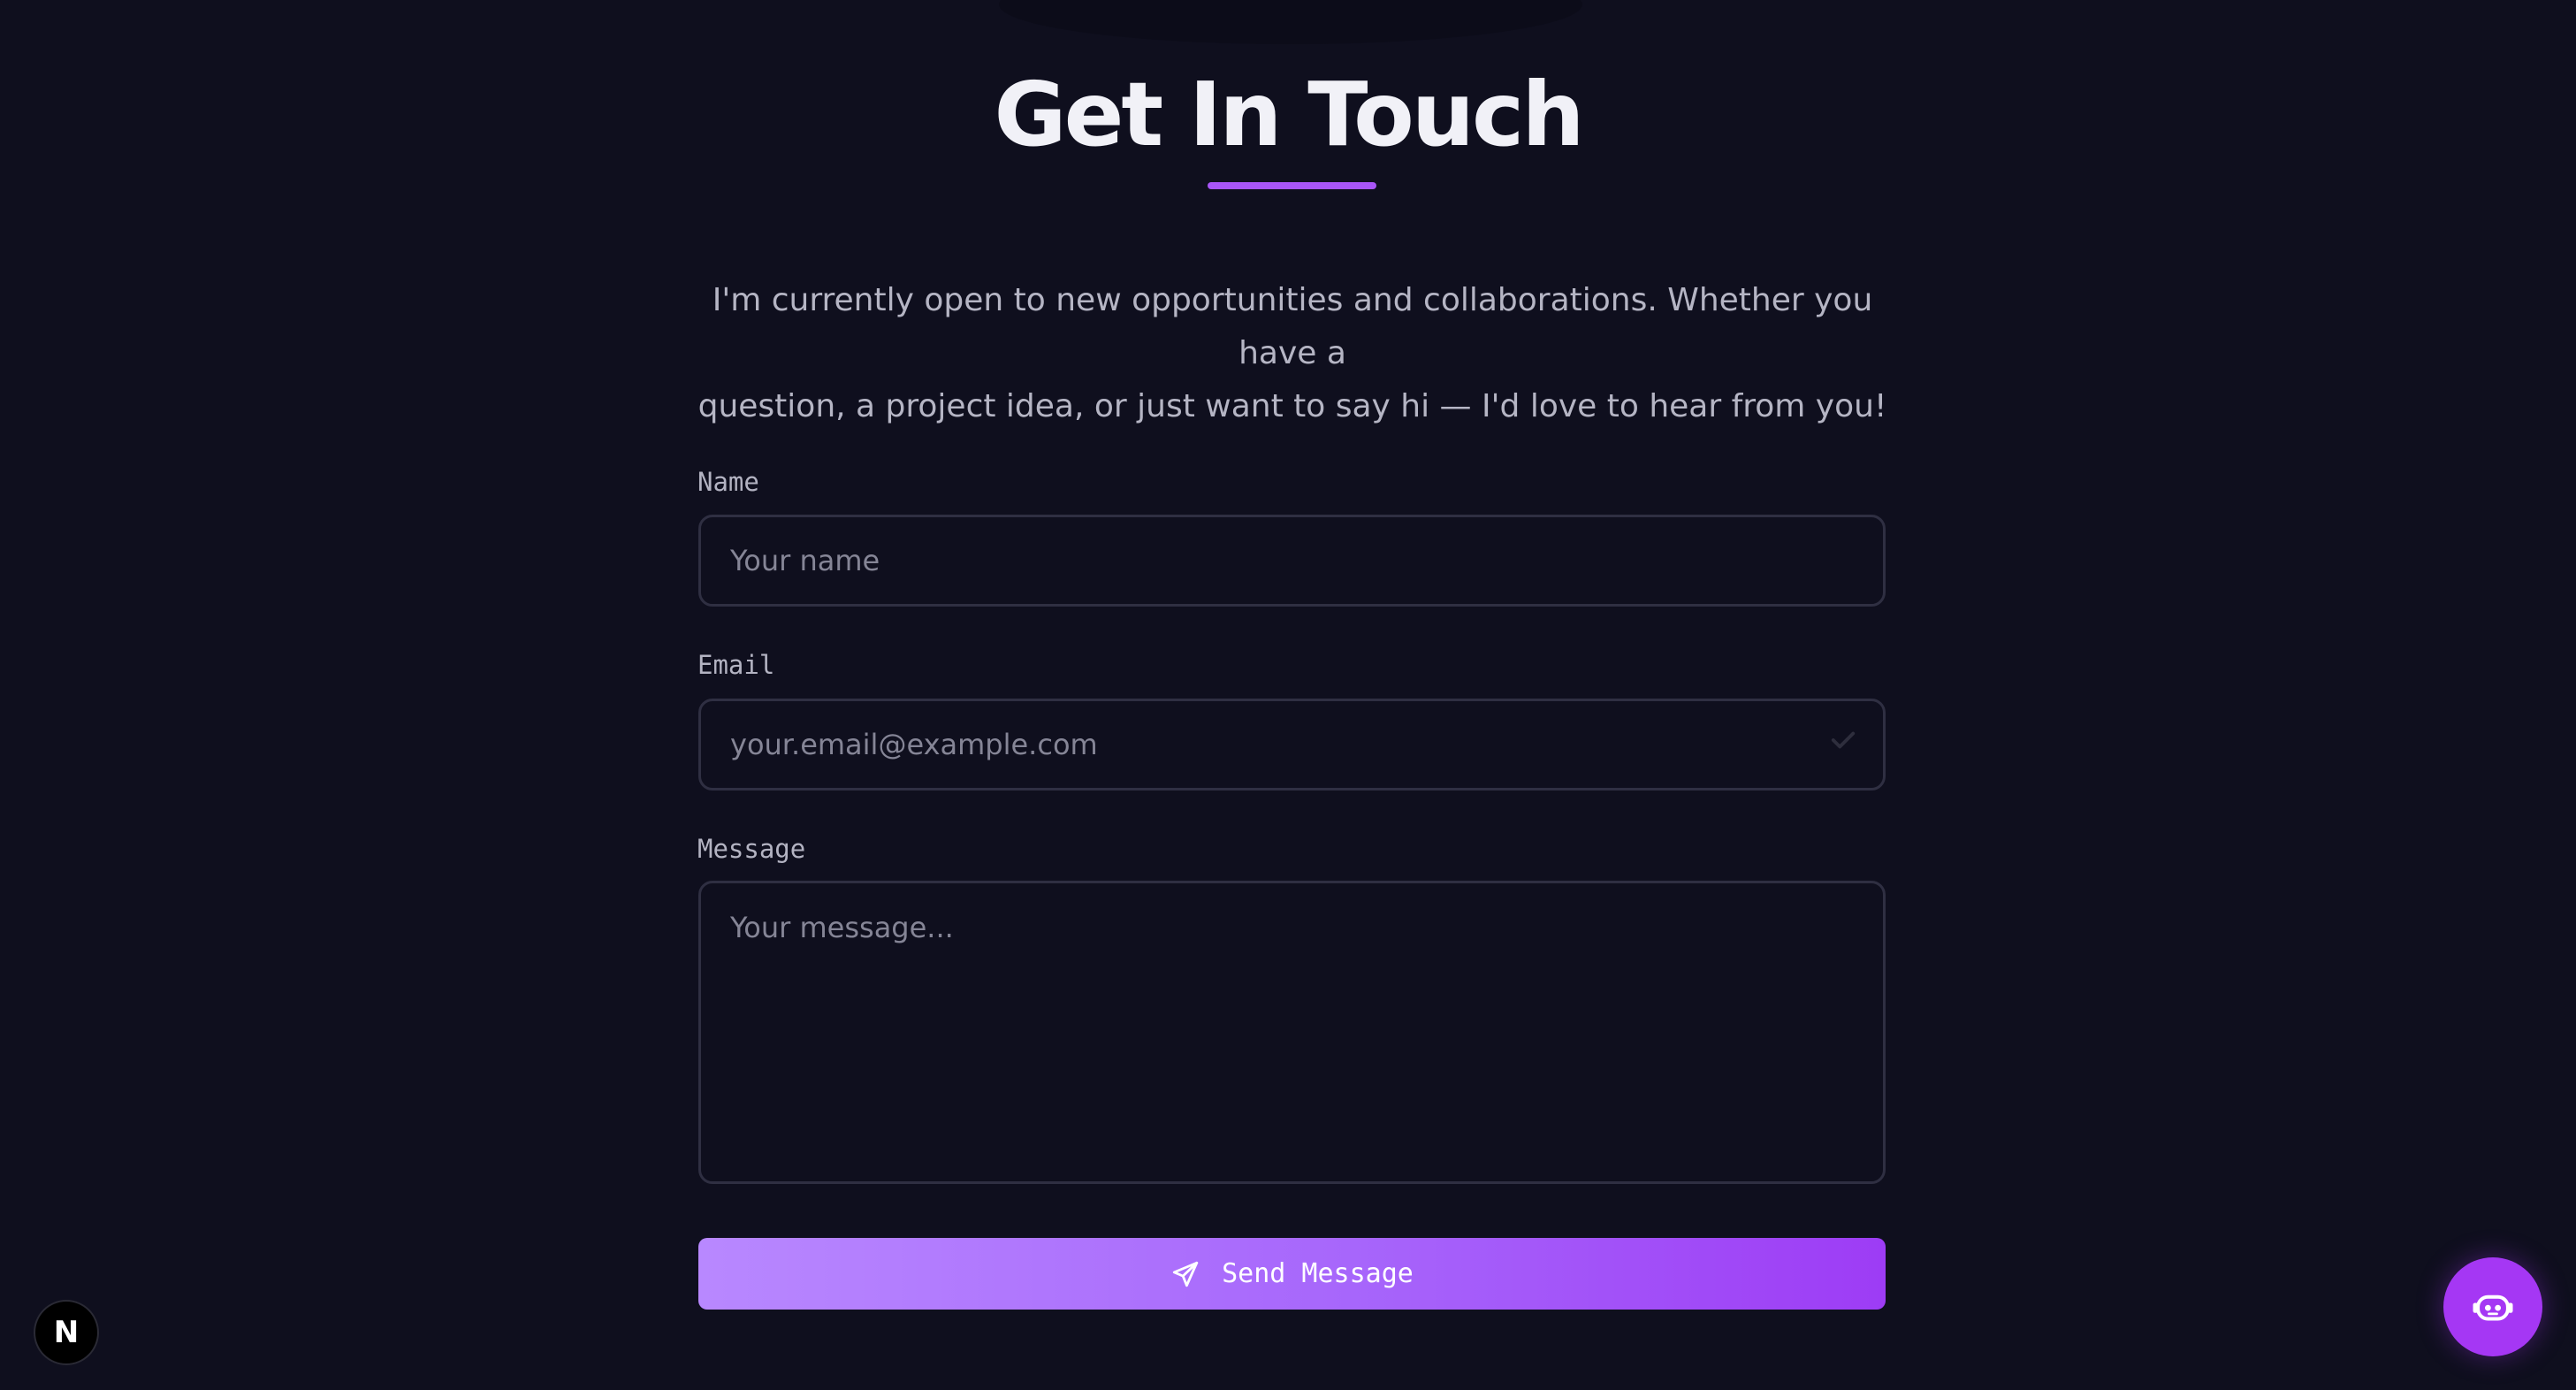  Describe the element at coordinates (728, 482) in the screenshot. I see `name-label: Name` at that location.